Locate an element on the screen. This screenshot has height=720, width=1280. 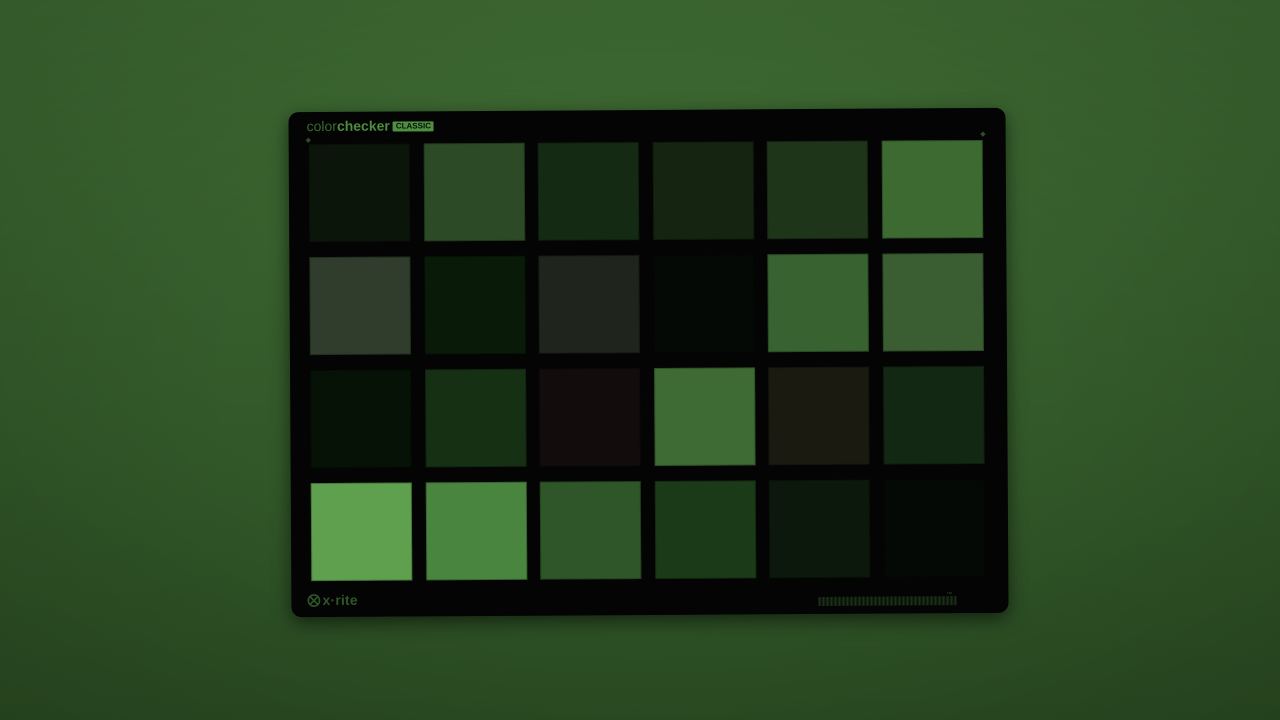
product-barcode is located at coordinates (887, 601).